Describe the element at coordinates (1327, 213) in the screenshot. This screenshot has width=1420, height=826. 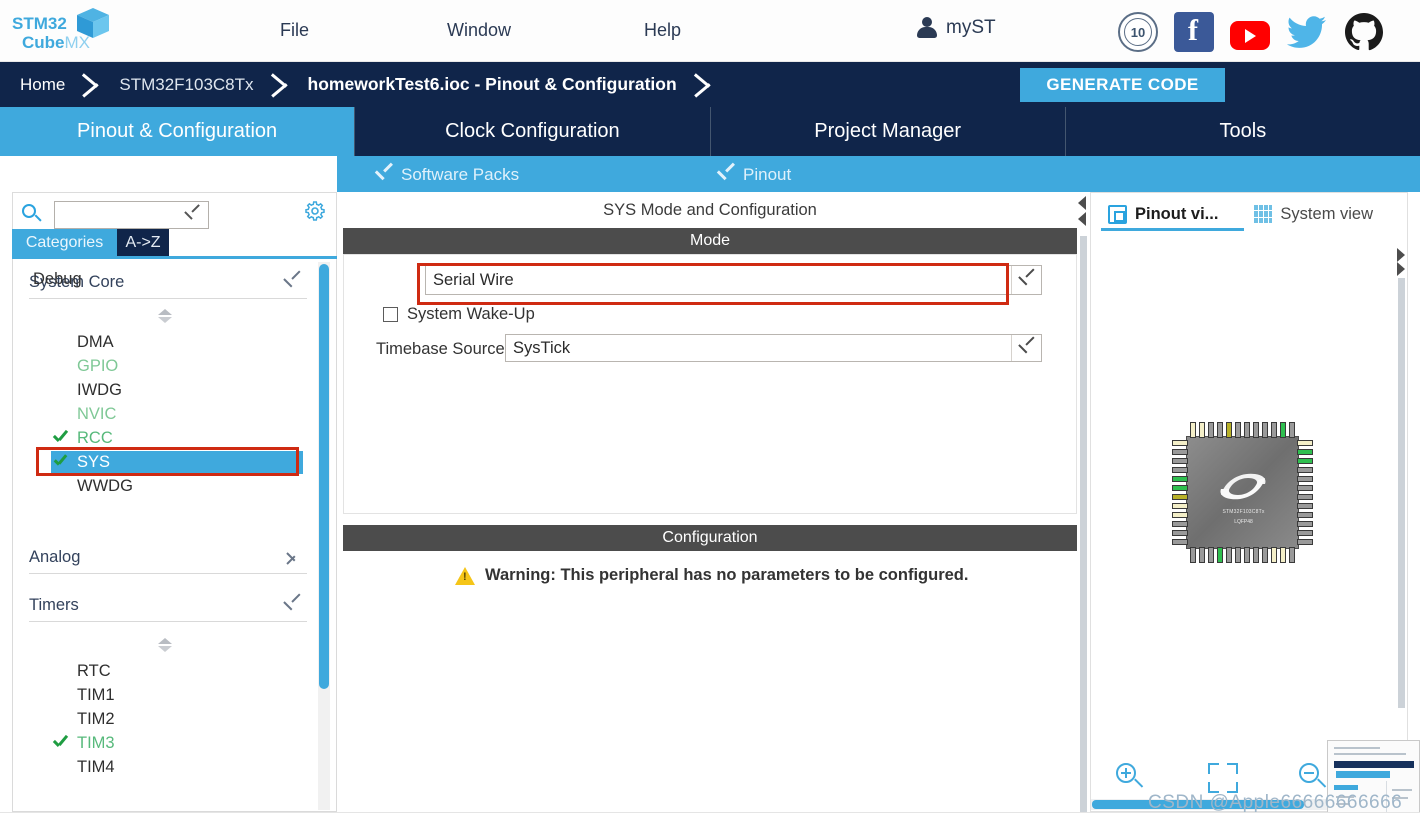
I see `tab-system-view-label: System view` at that location.